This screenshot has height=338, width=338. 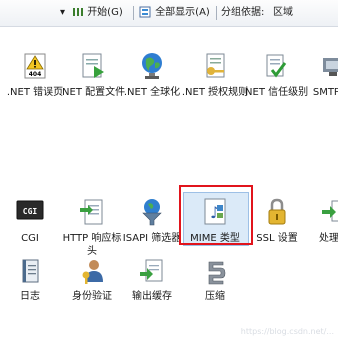 I want to click on show-all-label: 全部显示(A), so click(x=182, y=12).